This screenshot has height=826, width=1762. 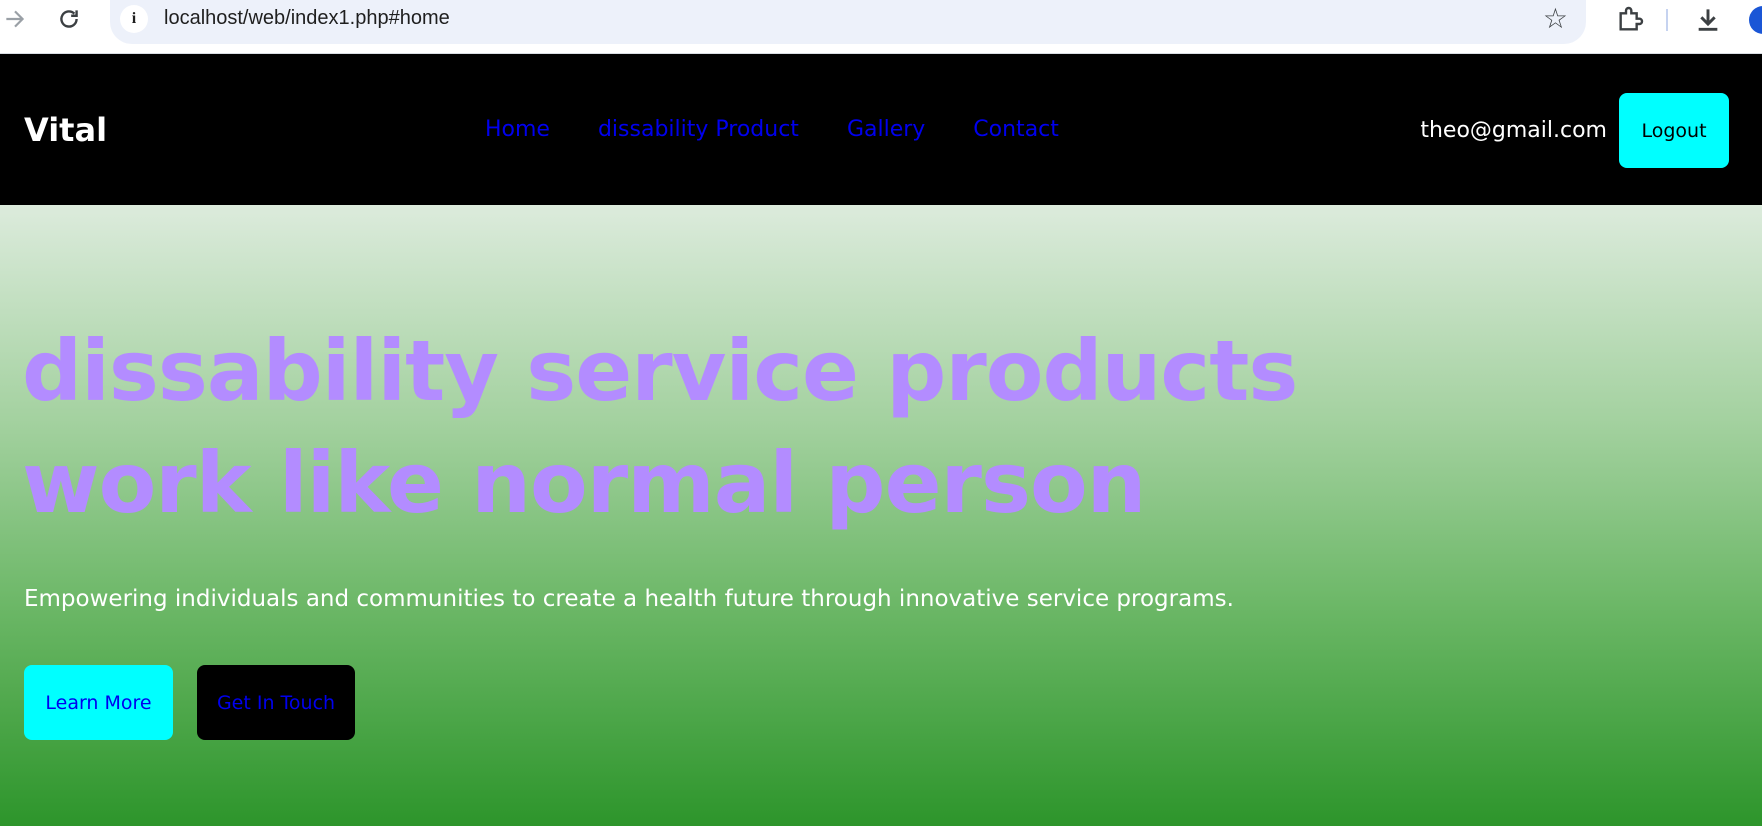 What do you see at coordinates (1513, 130) in the screenshot?
I see `user-email: theo@gmail.com` at bounding box center [1513, 130].